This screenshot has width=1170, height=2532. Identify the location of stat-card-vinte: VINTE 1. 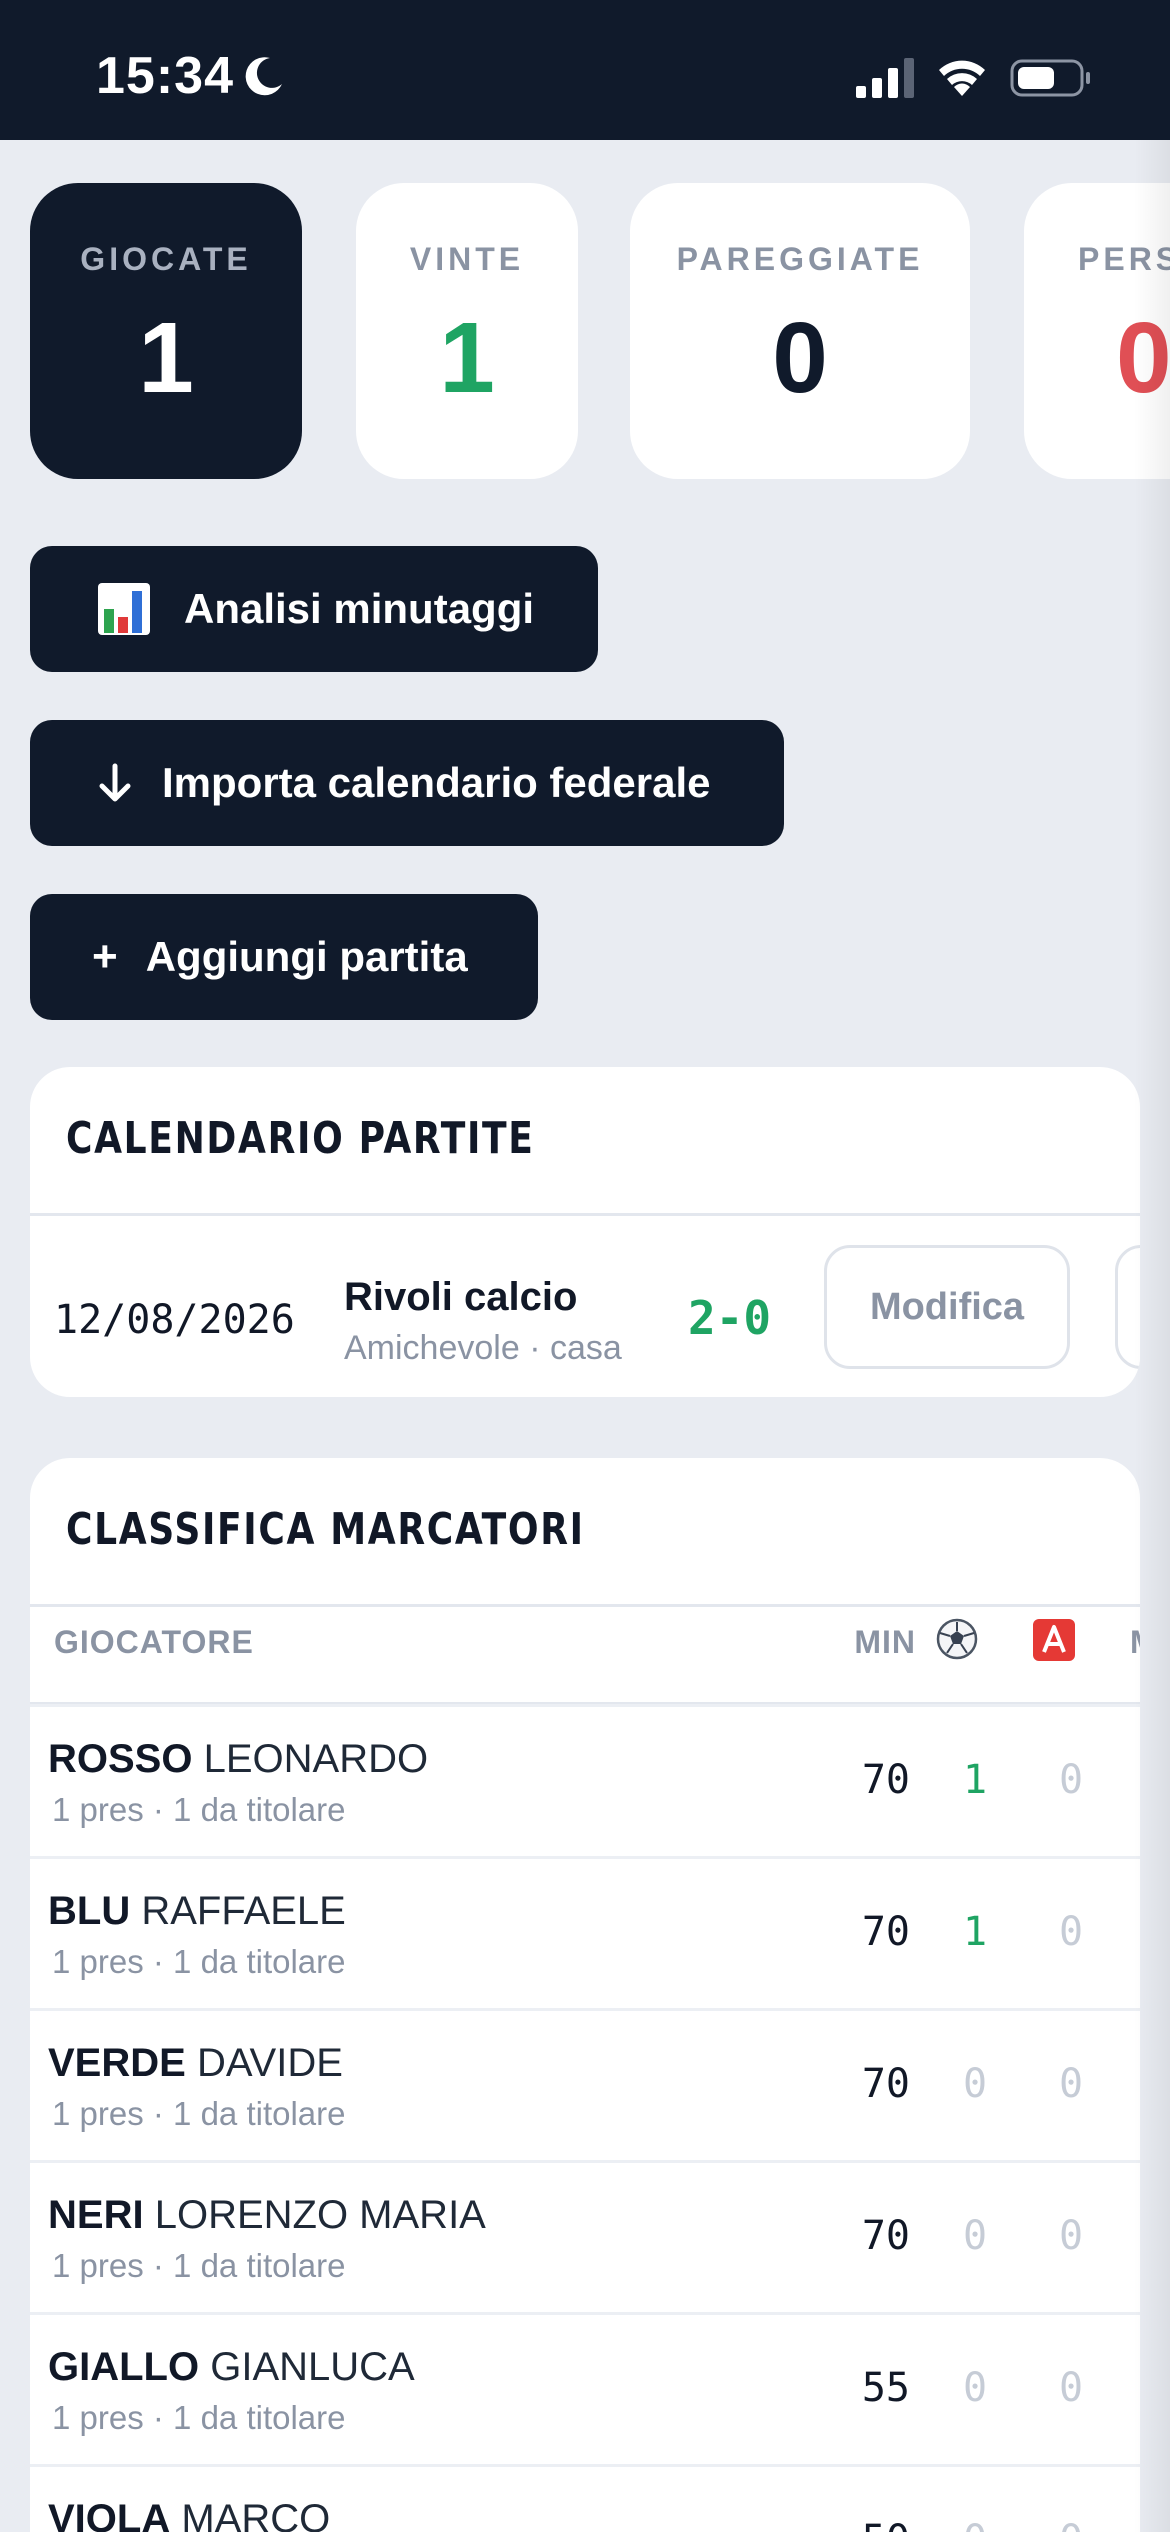
(467, 331).